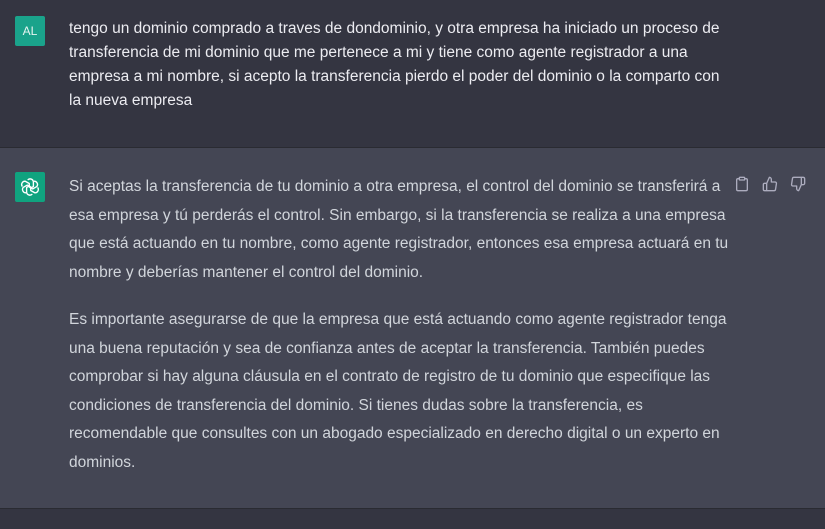  I want to click on copy-button, so click(742, 184).